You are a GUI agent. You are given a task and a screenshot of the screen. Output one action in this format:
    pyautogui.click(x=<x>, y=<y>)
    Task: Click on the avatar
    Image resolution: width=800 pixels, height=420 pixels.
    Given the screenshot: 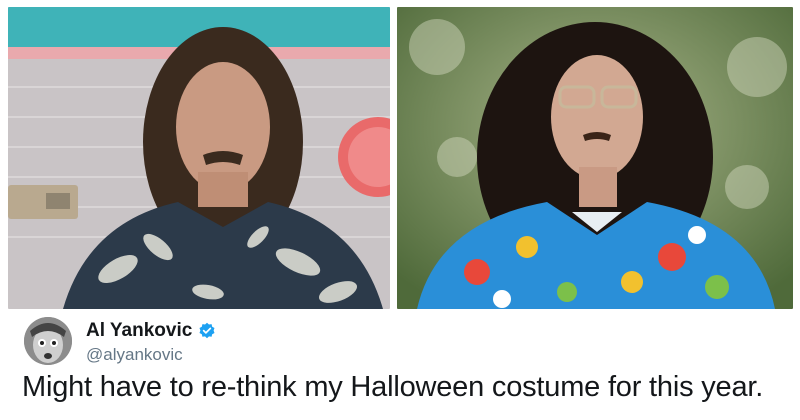 What is the action you would take?
    pyautogui.click(x=48, y=341)
    